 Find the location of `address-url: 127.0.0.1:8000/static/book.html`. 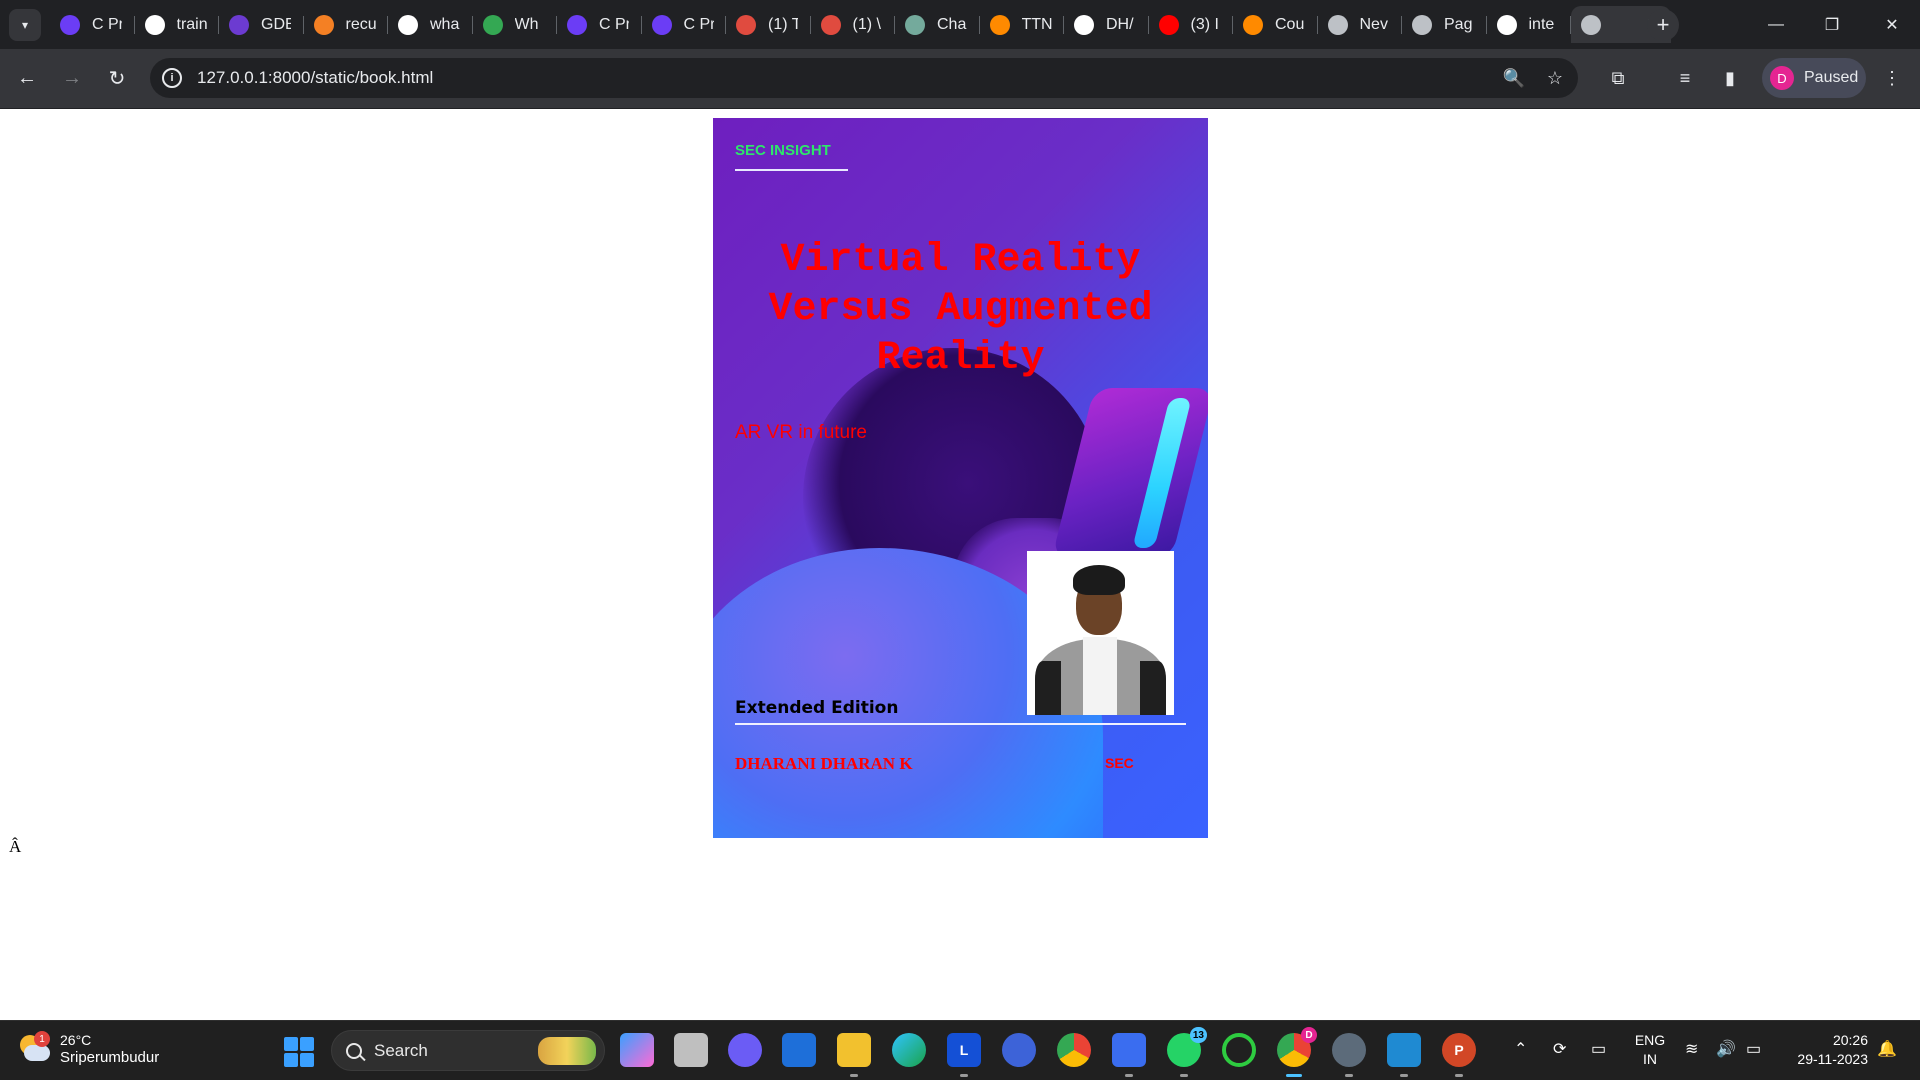

address-url: 127.0.0.1:8000/static/book.html is located at coordinates (315, 78).